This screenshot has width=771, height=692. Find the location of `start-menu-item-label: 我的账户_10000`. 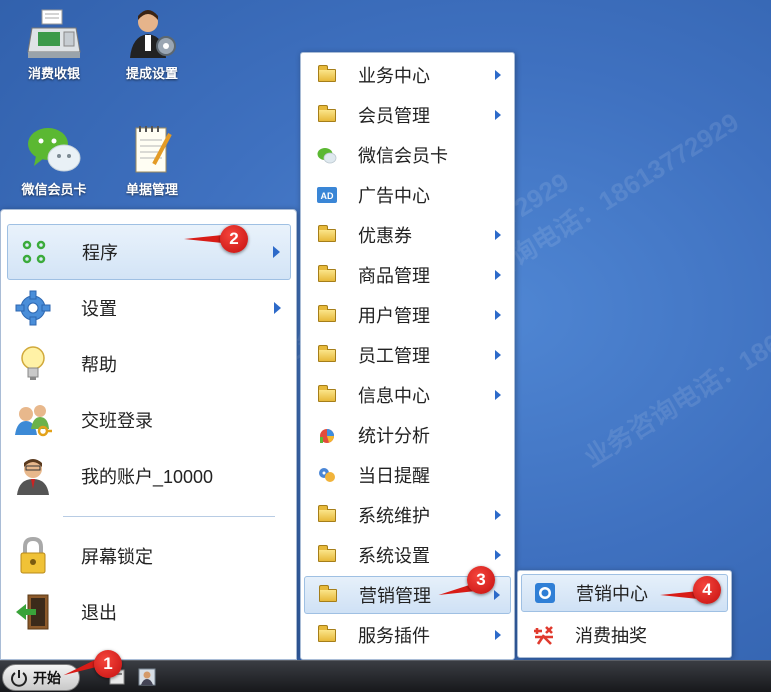

start-menu-item-label: 我的账户_10000 is located at coordinates (147, 477).